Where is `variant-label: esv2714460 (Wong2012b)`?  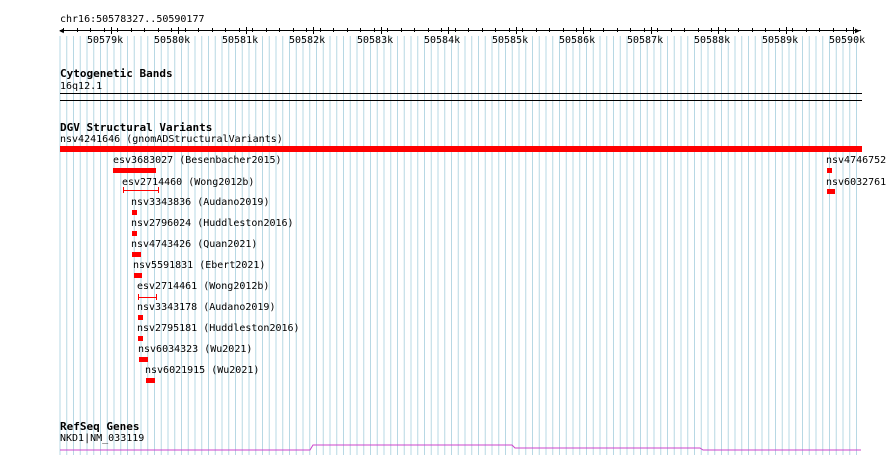 variant-label: esv2714460 (Wong2012b) is located at coordinates (188, 183).